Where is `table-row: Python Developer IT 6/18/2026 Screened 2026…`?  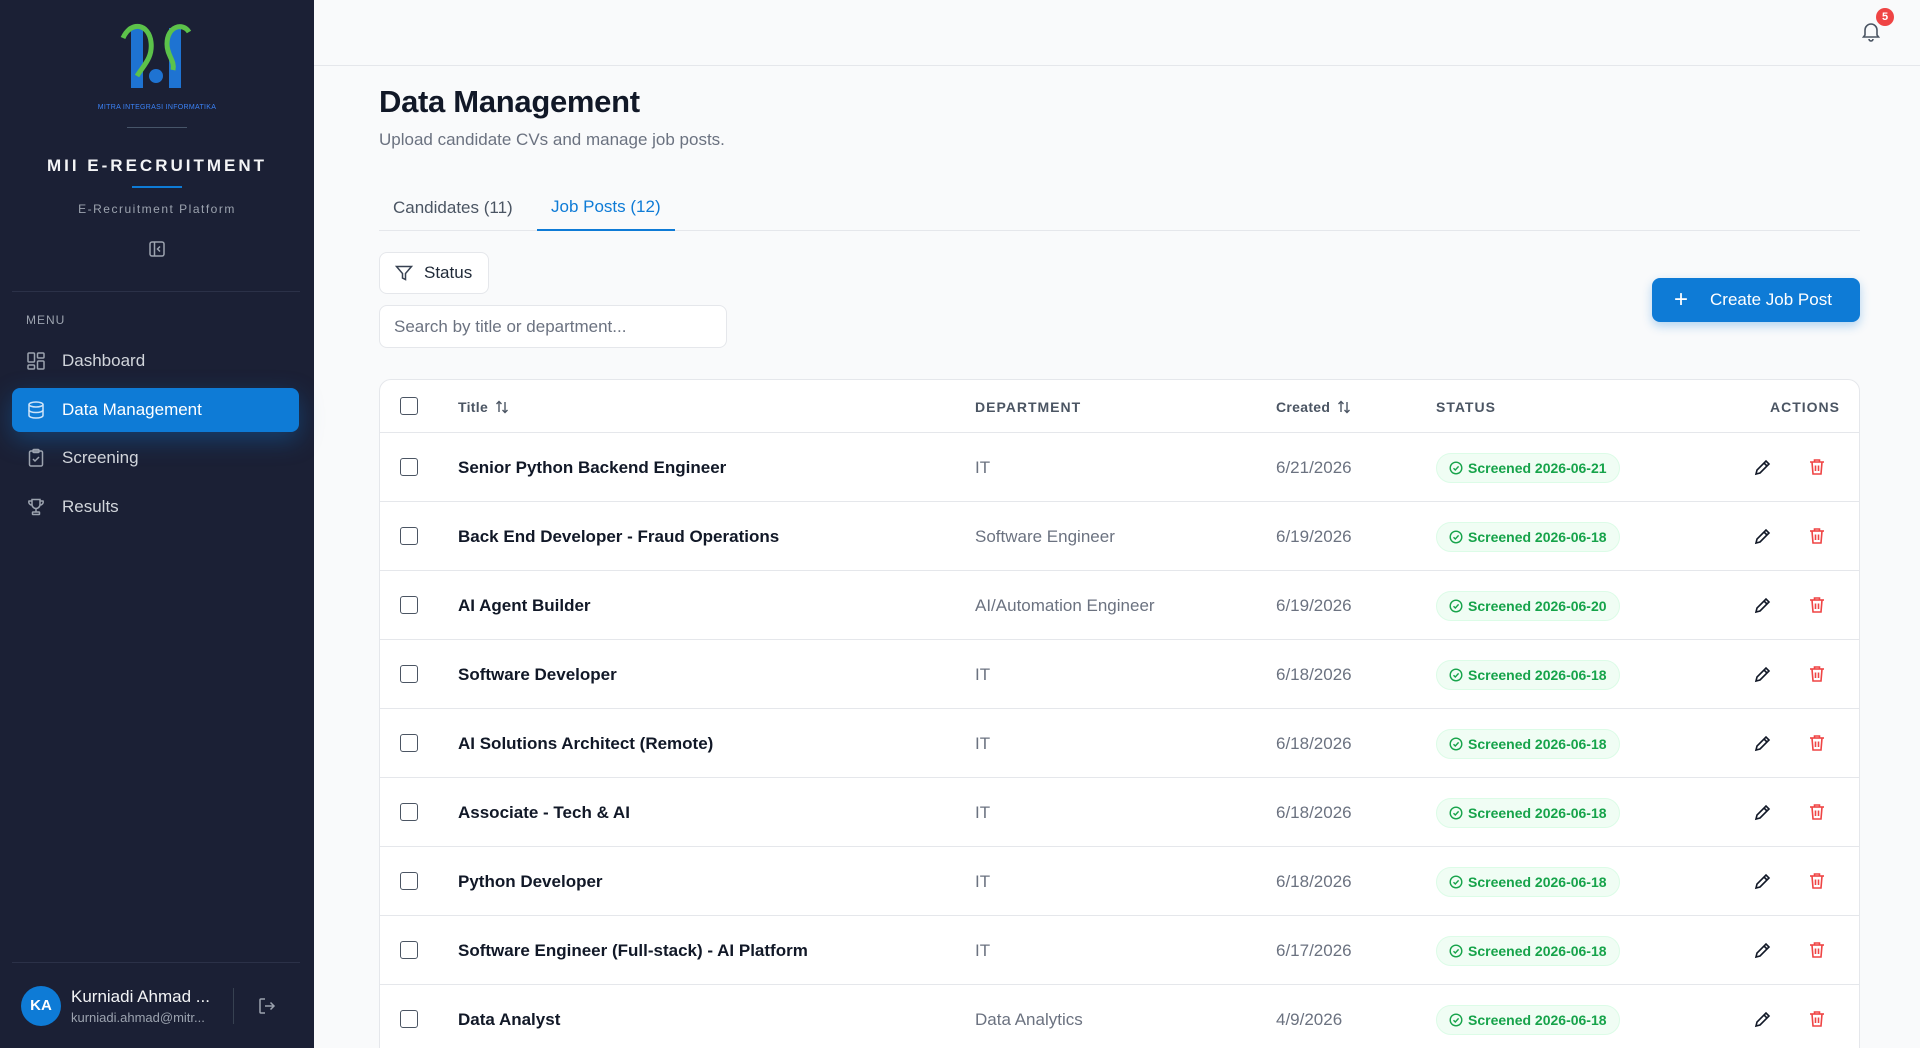 table-row: Python Developer IT 6/18/2026 Screened 2026… is located at coordinates (1119, 881).